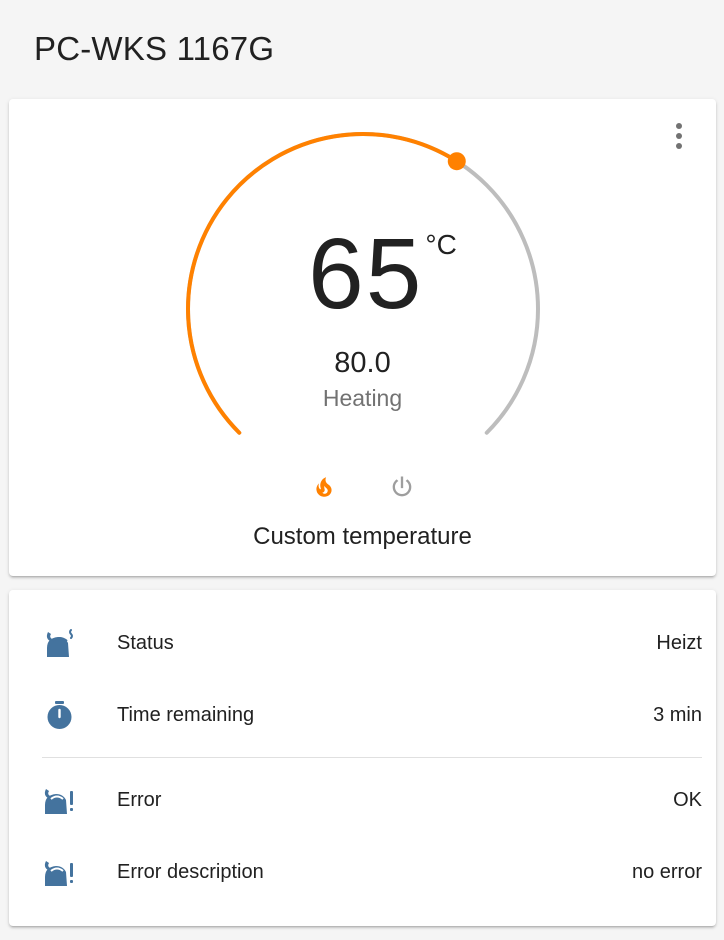 The height and width of the screenshot is (940, 724). I want to click on entity-value: Heizt, so click(679, 642).